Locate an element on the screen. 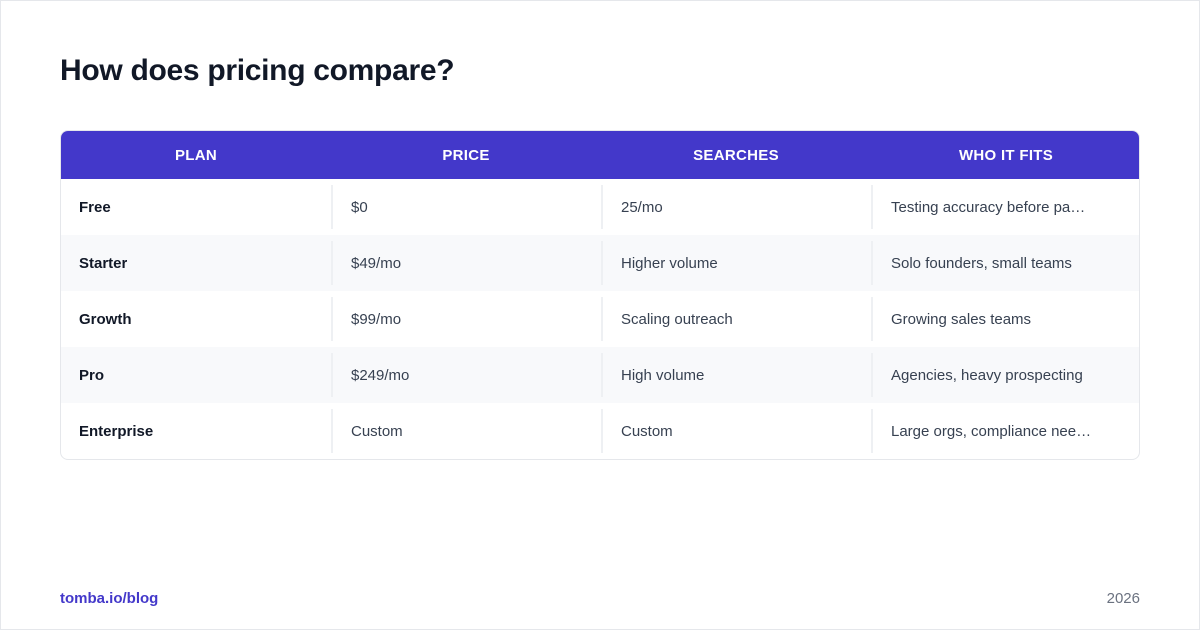  fit-cell: Solo founders, small teams is located at coordinates (1005, 263).